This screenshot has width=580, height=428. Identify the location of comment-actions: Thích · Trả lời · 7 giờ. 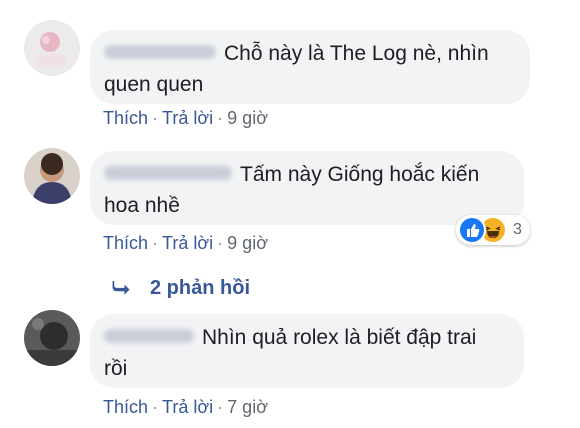
(185, 407).